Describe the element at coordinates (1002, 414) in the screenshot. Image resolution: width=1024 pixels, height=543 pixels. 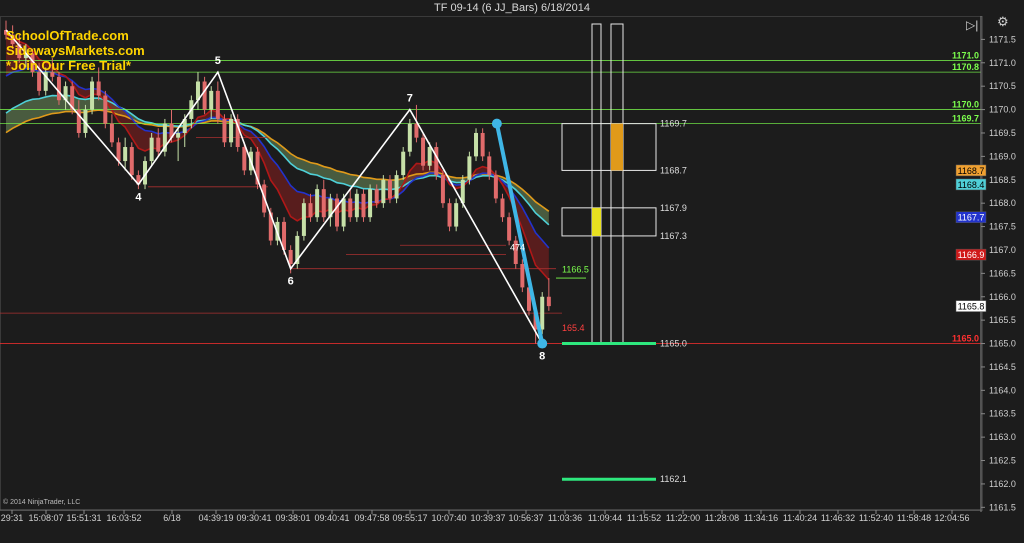
I see `price-tick-label: 1163.5` at that location.